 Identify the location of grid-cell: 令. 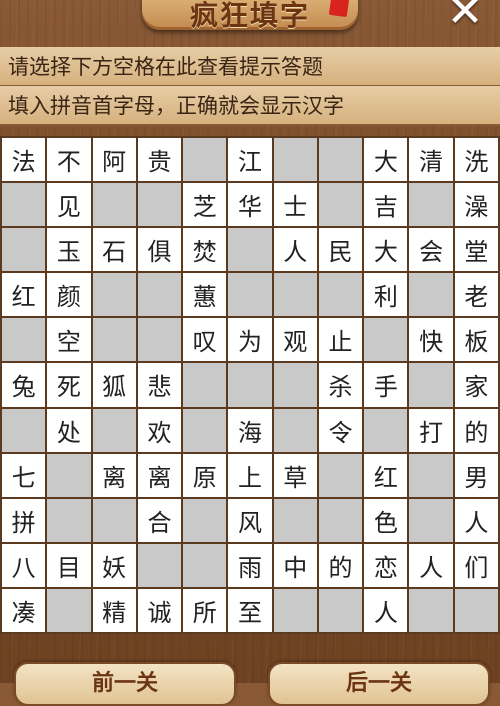
(340, 430).